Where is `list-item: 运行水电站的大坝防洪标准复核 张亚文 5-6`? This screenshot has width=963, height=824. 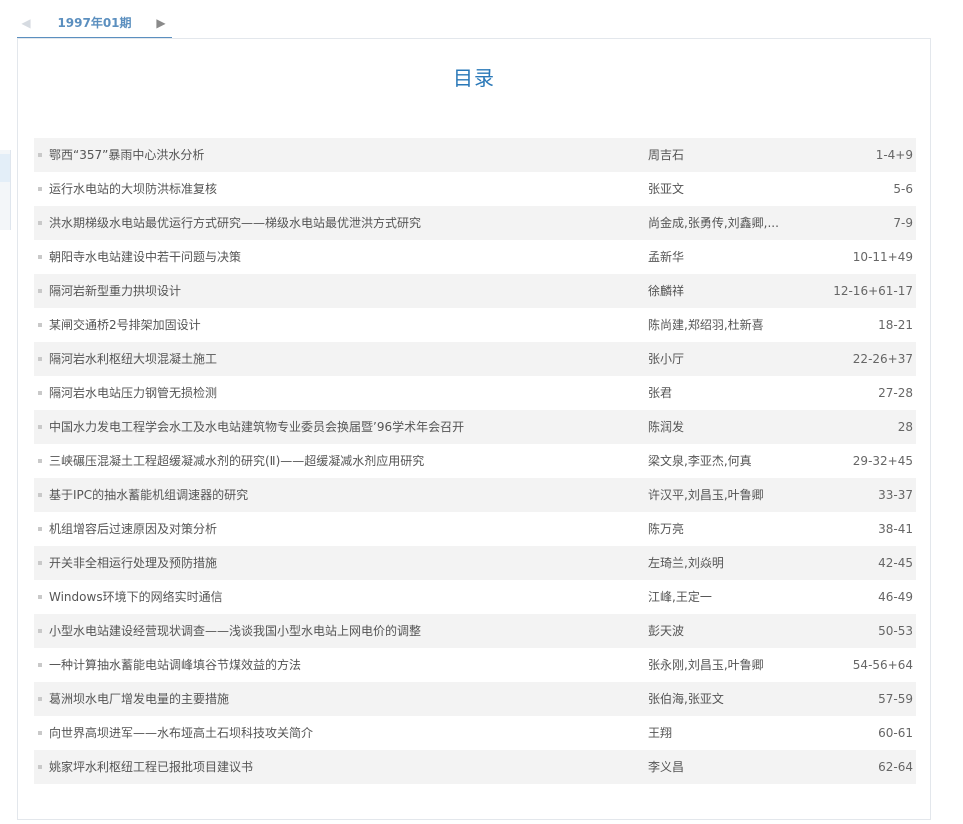 list-item: 运行水电站的大坝防洪标准复核 张亚文 5-6 is located at coordinates (475, 189).